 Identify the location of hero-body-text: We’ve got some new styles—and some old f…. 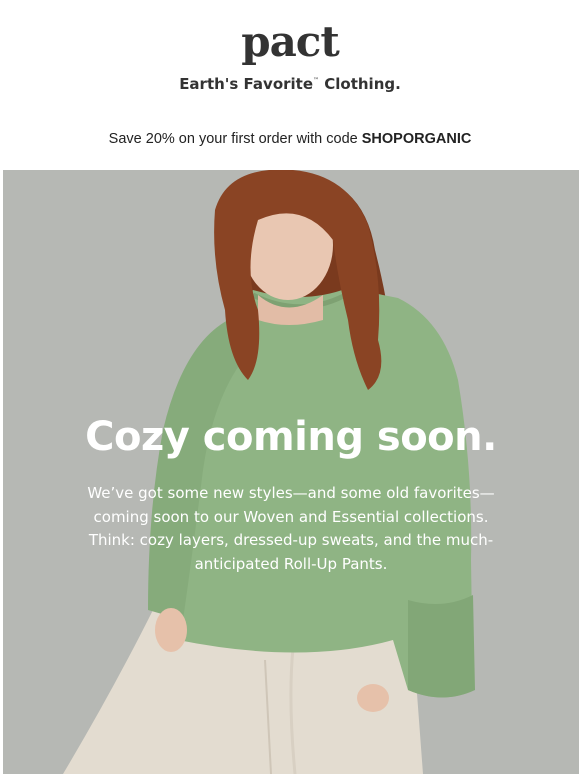
(291, 528).